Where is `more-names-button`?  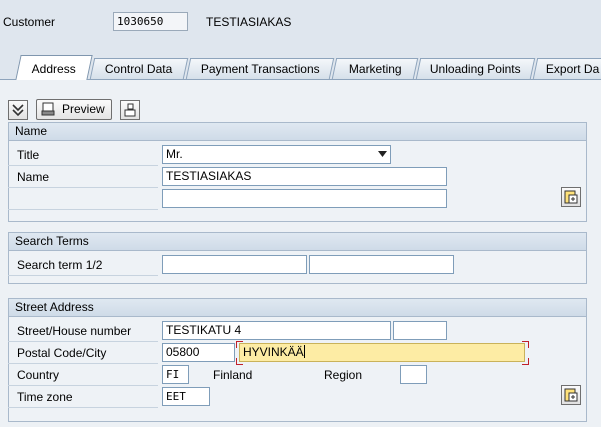
more-names-button is located at coordinates (571, 197).